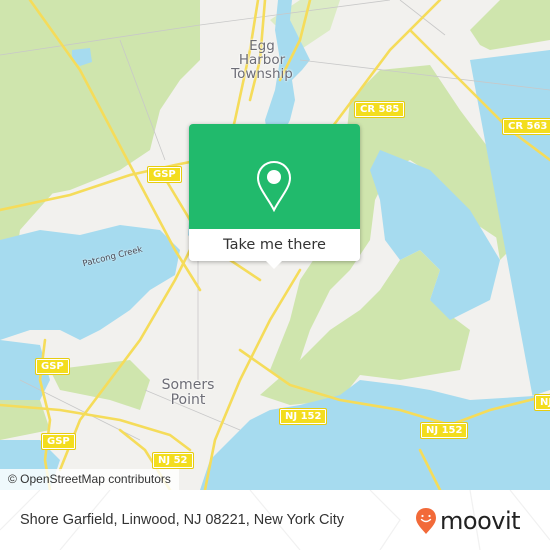 The image size is (550, 550). I want to click on place-label-egg-harbor-township: Egg Harbor Township, so click(262, 60).